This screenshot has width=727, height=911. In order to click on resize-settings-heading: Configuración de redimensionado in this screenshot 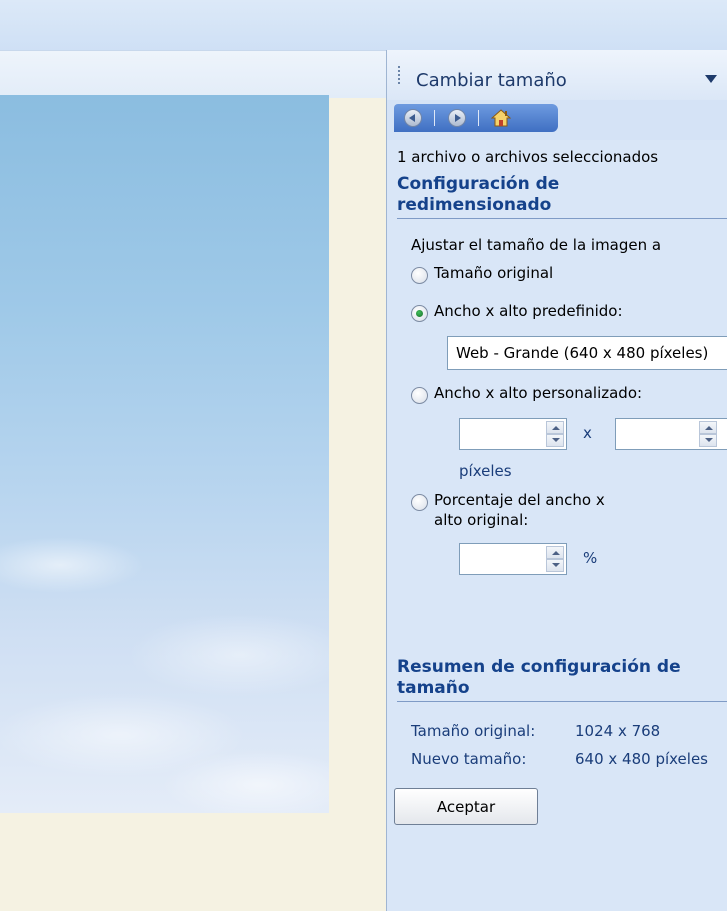, I will do `click(478, 194)`.